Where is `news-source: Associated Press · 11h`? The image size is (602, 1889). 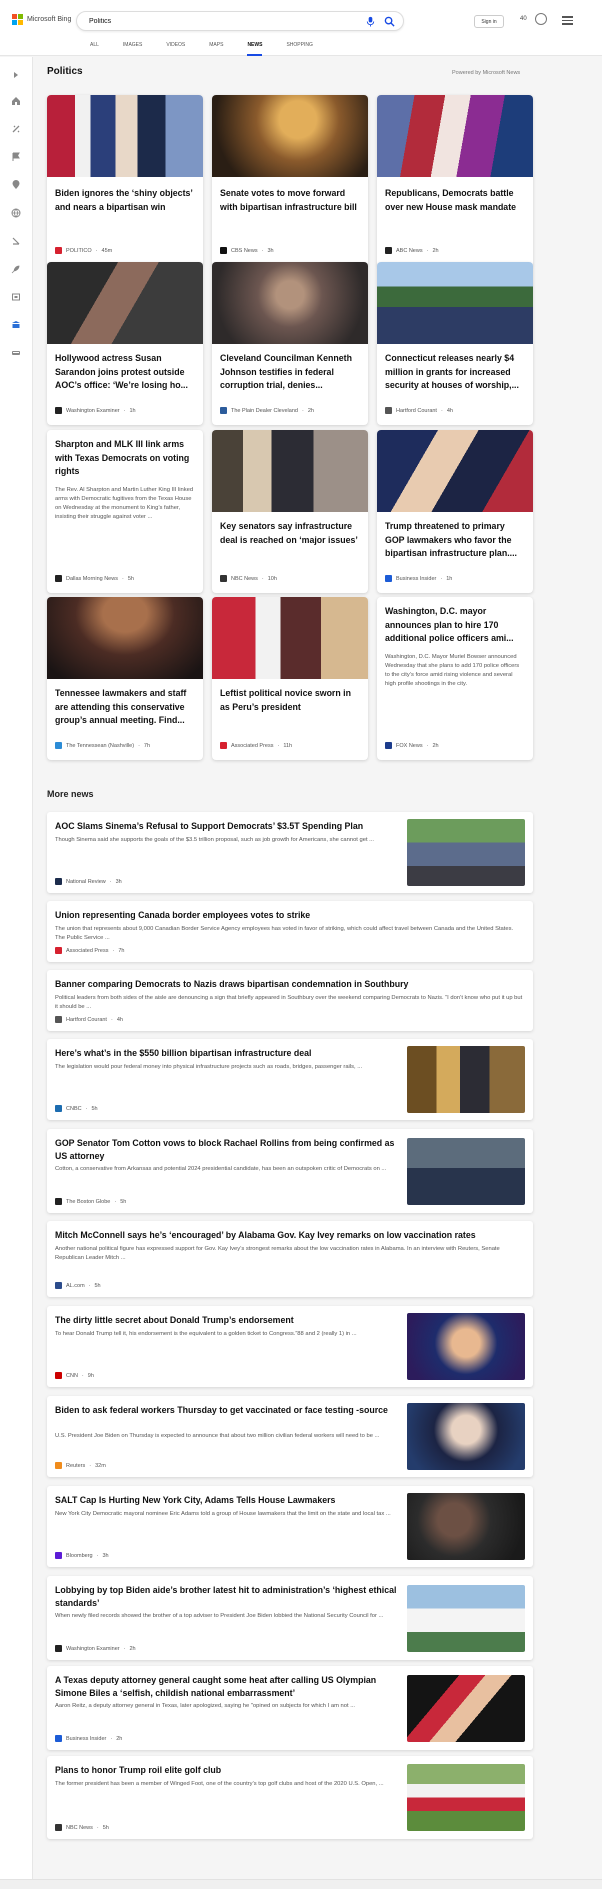 news-source: Associated Press · 11h is located at coordinates (256, 745).